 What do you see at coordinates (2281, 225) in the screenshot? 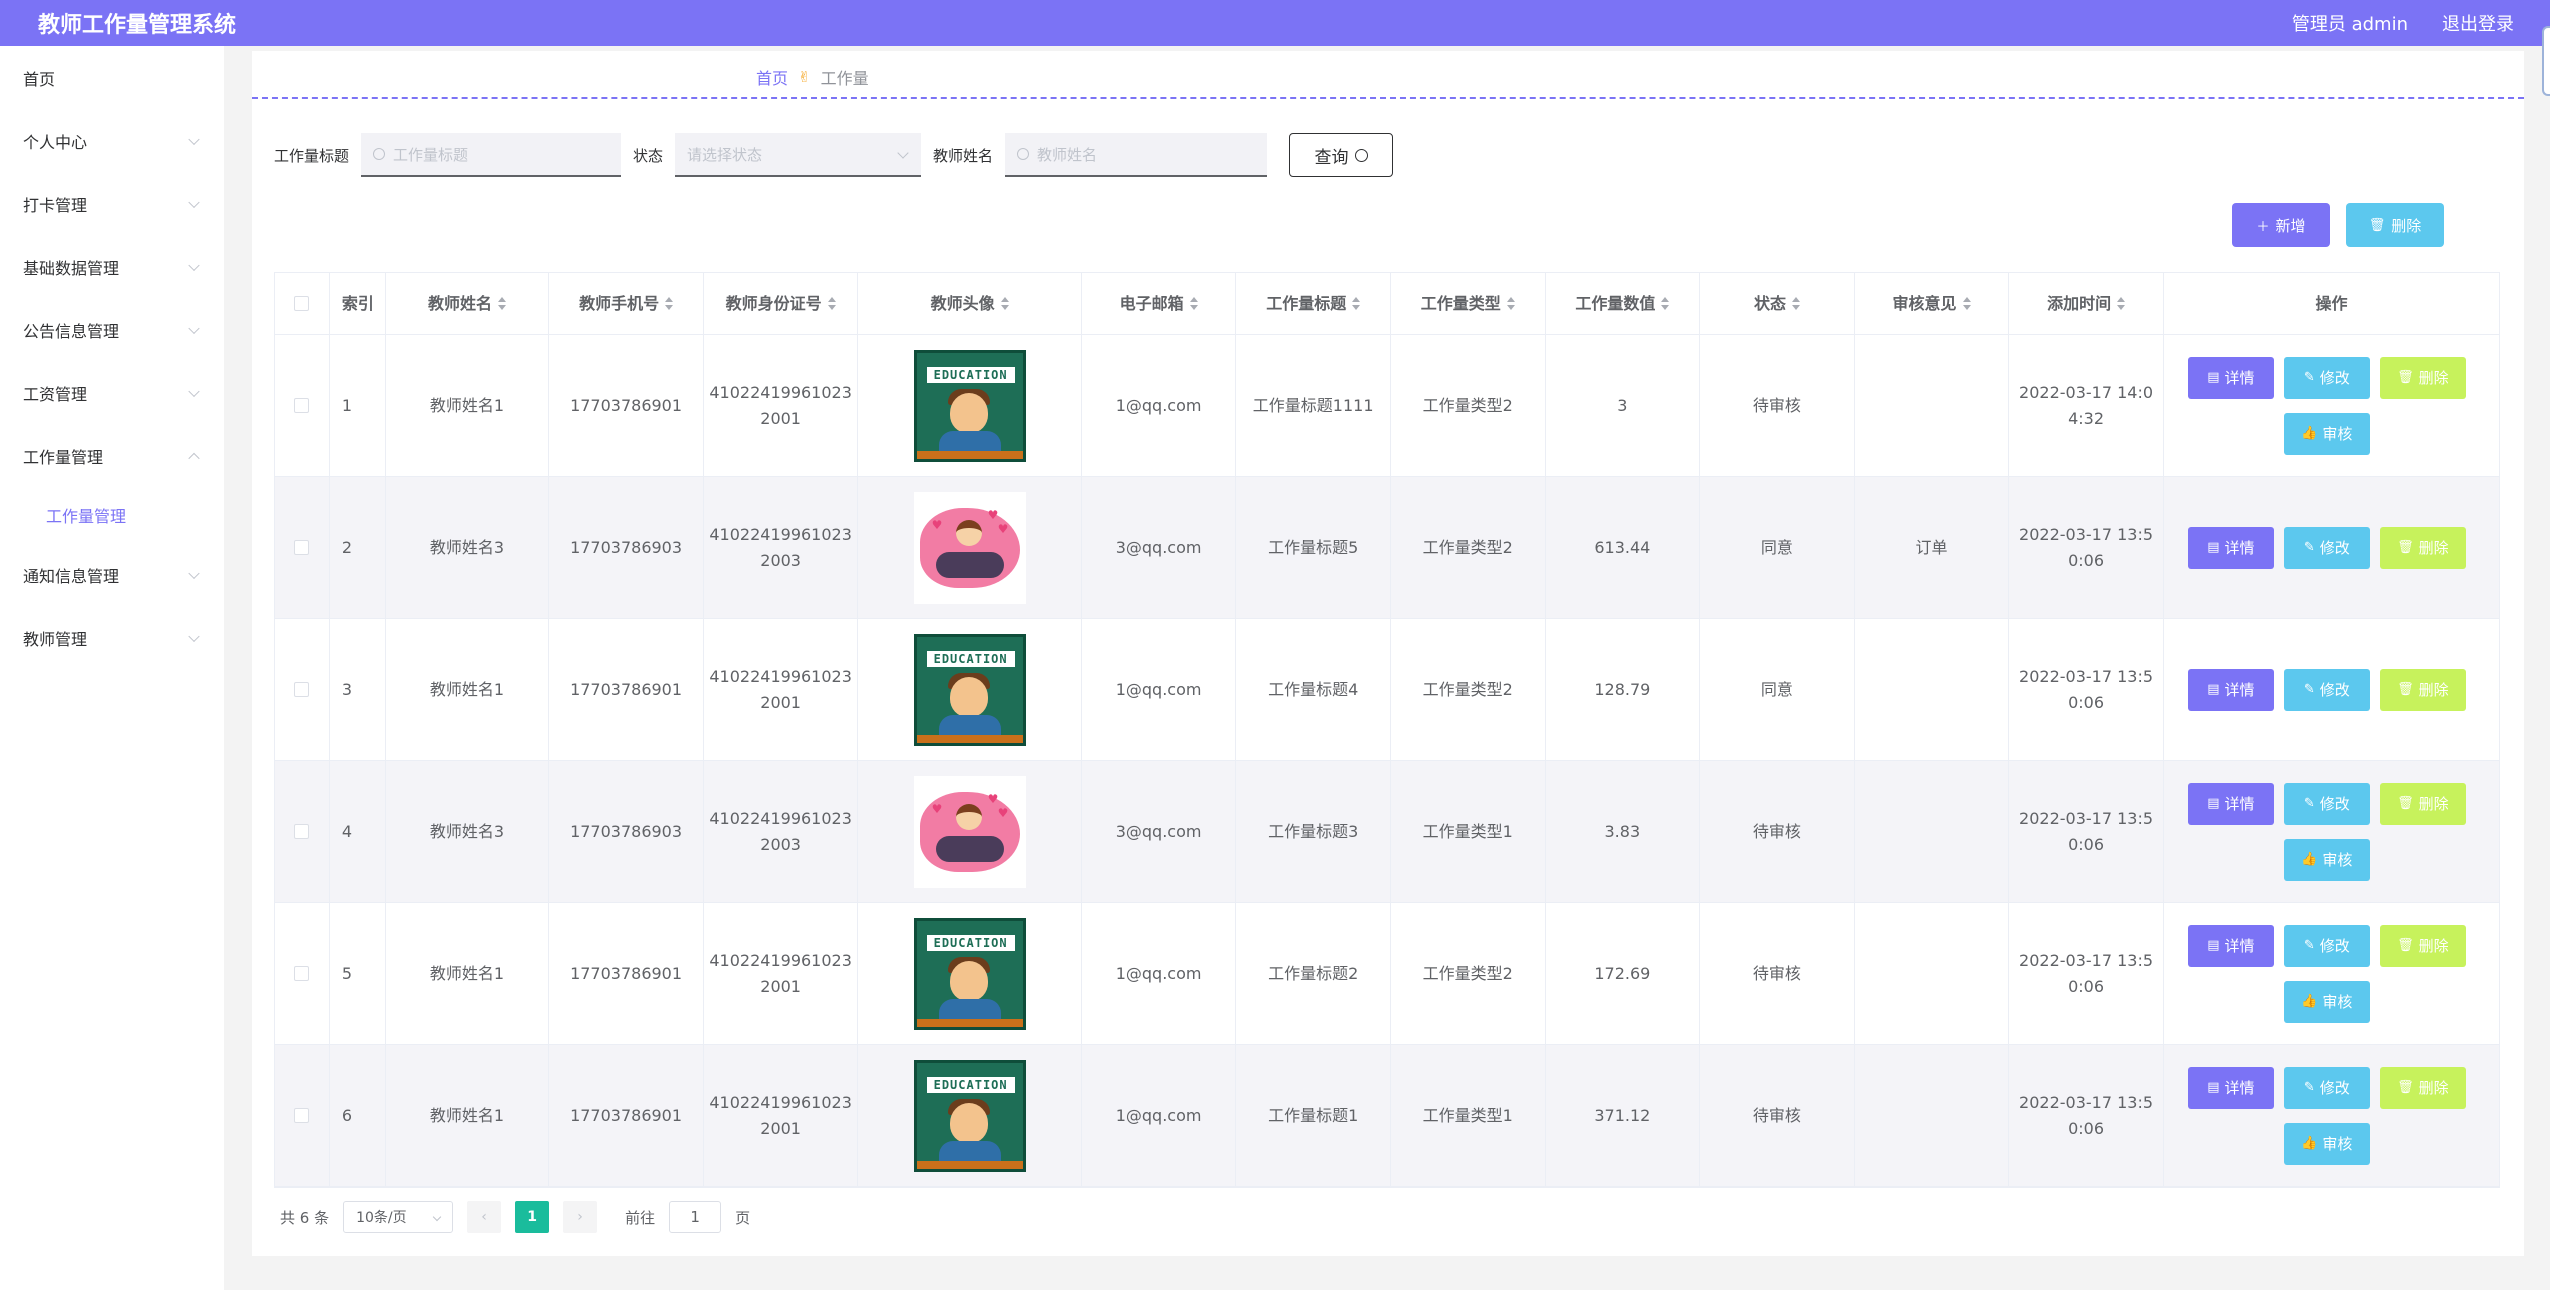
I see `add-button: ＋ 新增` at bounding box center [2281, 225].